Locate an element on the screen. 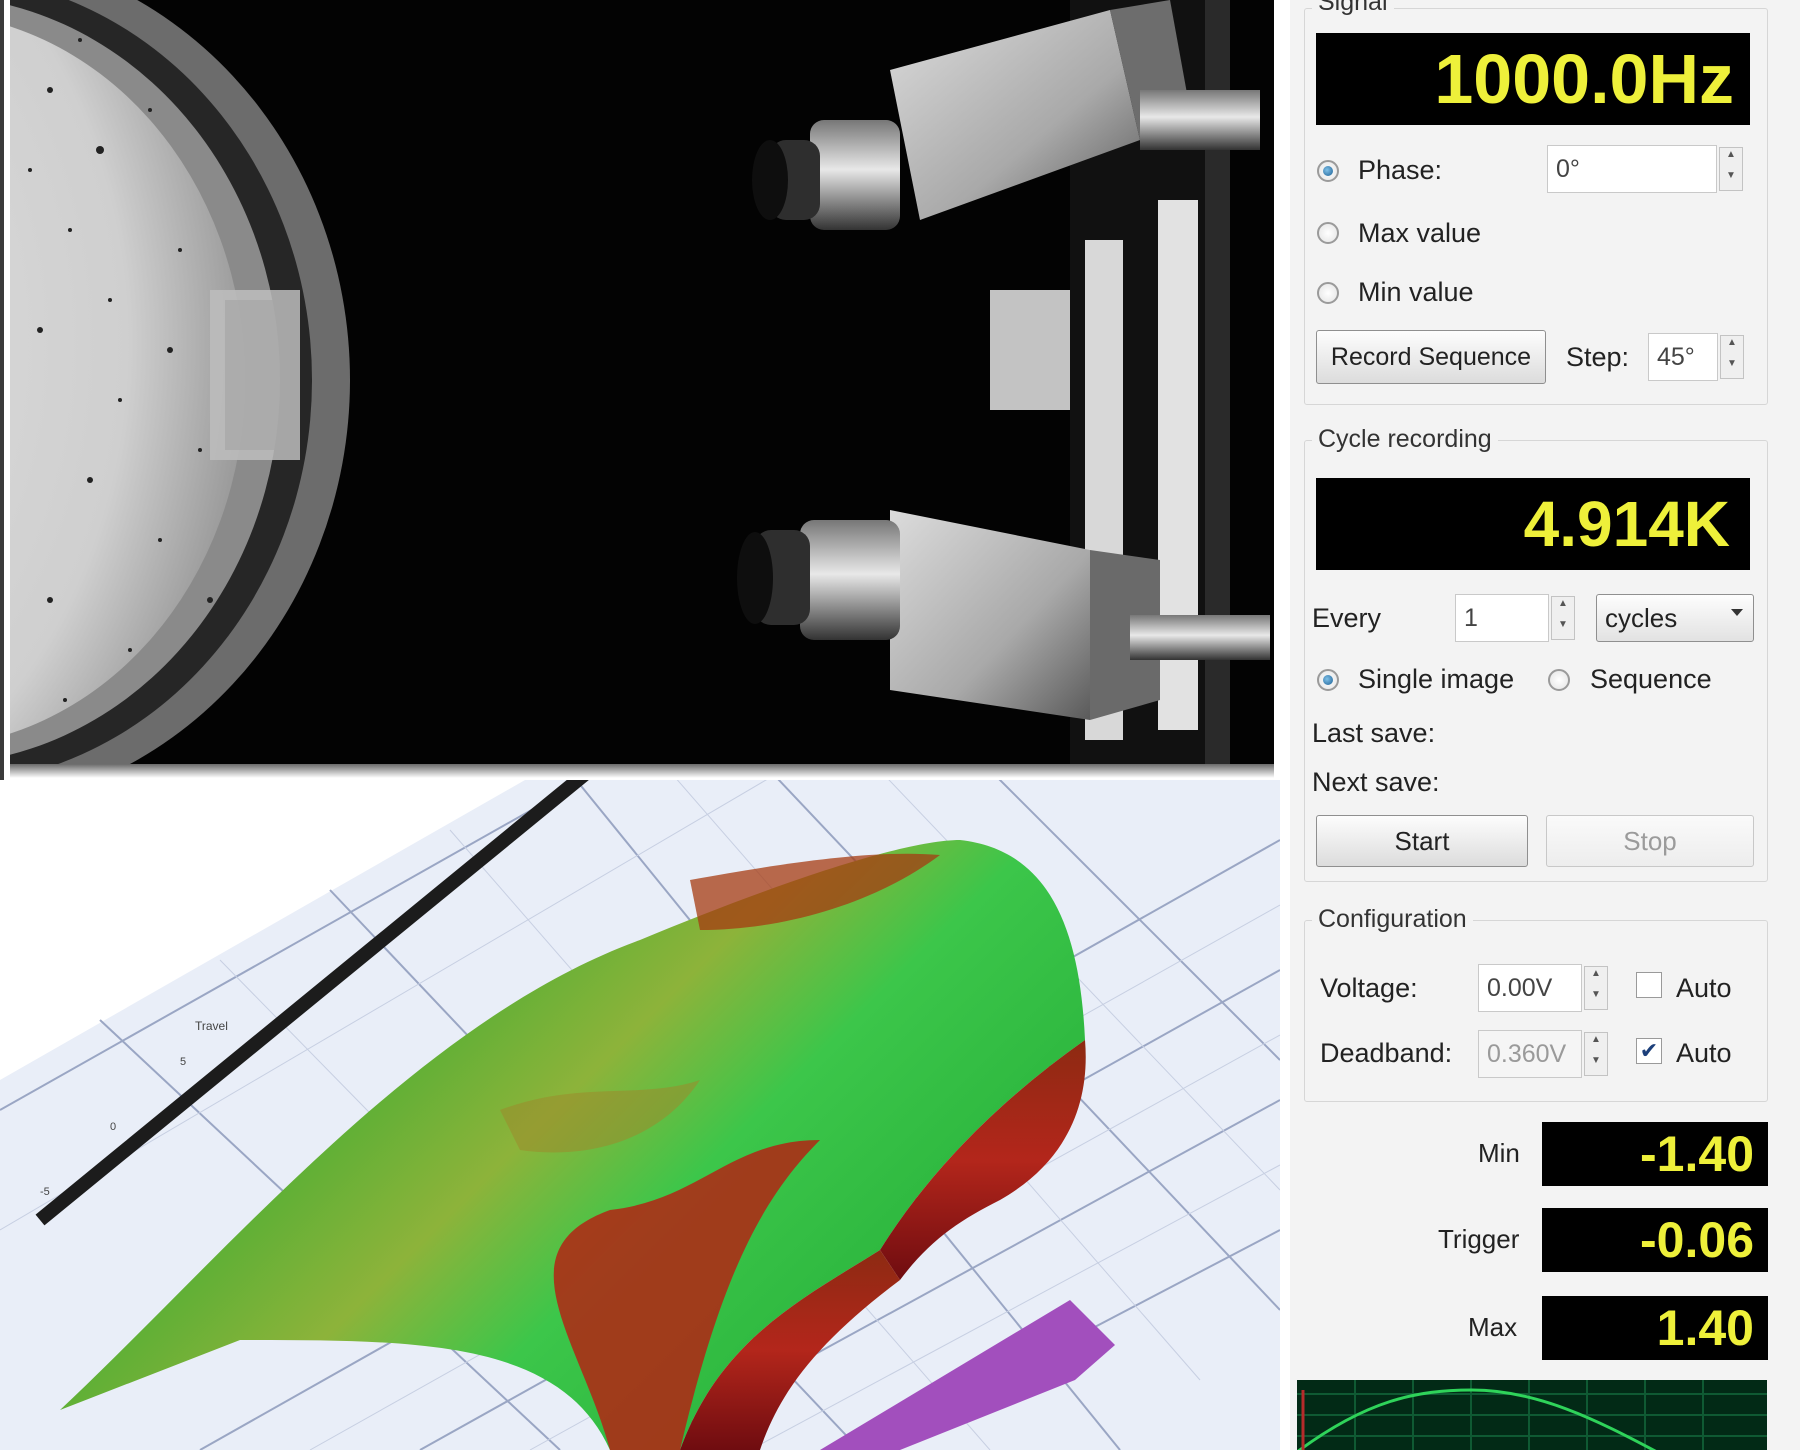  max-readout: 1.40 is located at coordinates (1655, 1328).